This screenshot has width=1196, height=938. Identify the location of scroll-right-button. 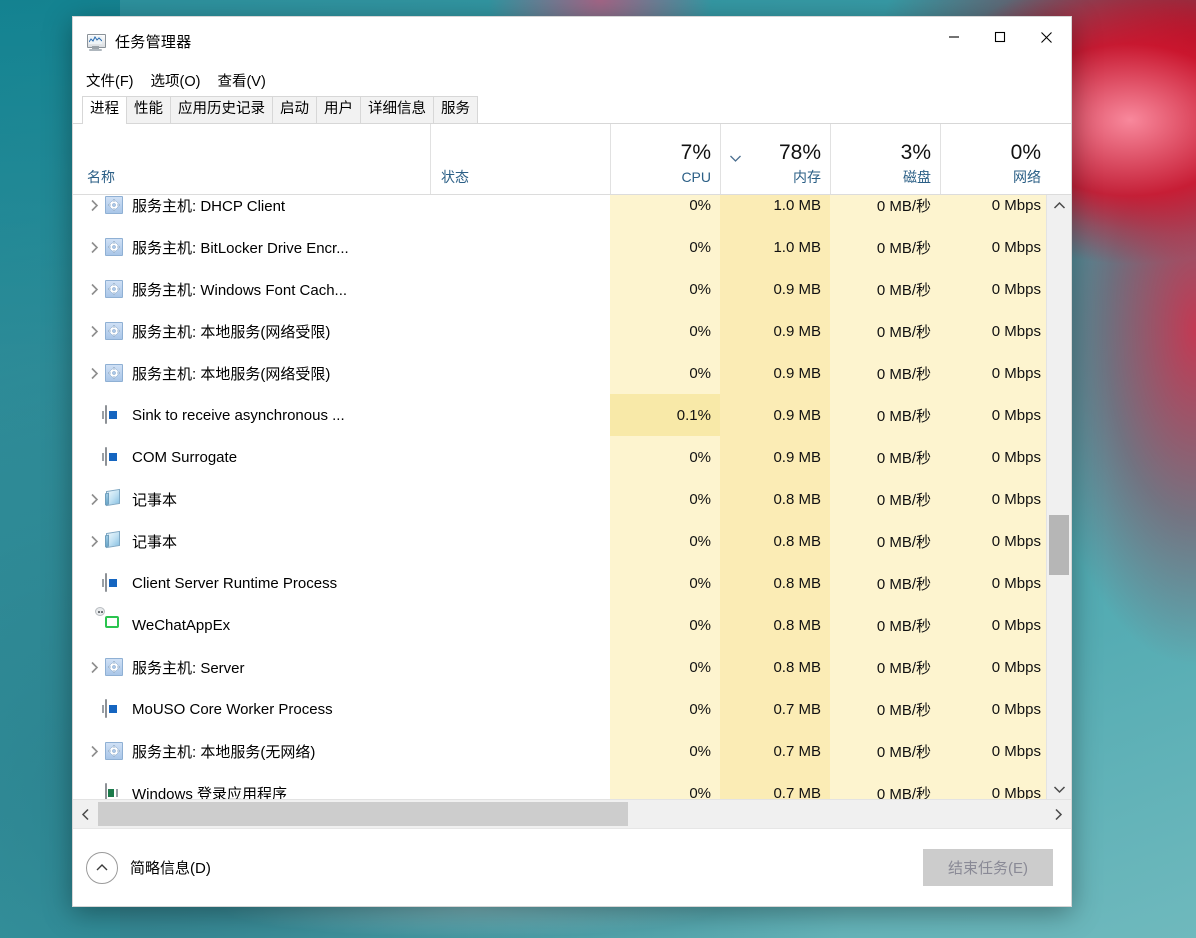
(1058, 814).